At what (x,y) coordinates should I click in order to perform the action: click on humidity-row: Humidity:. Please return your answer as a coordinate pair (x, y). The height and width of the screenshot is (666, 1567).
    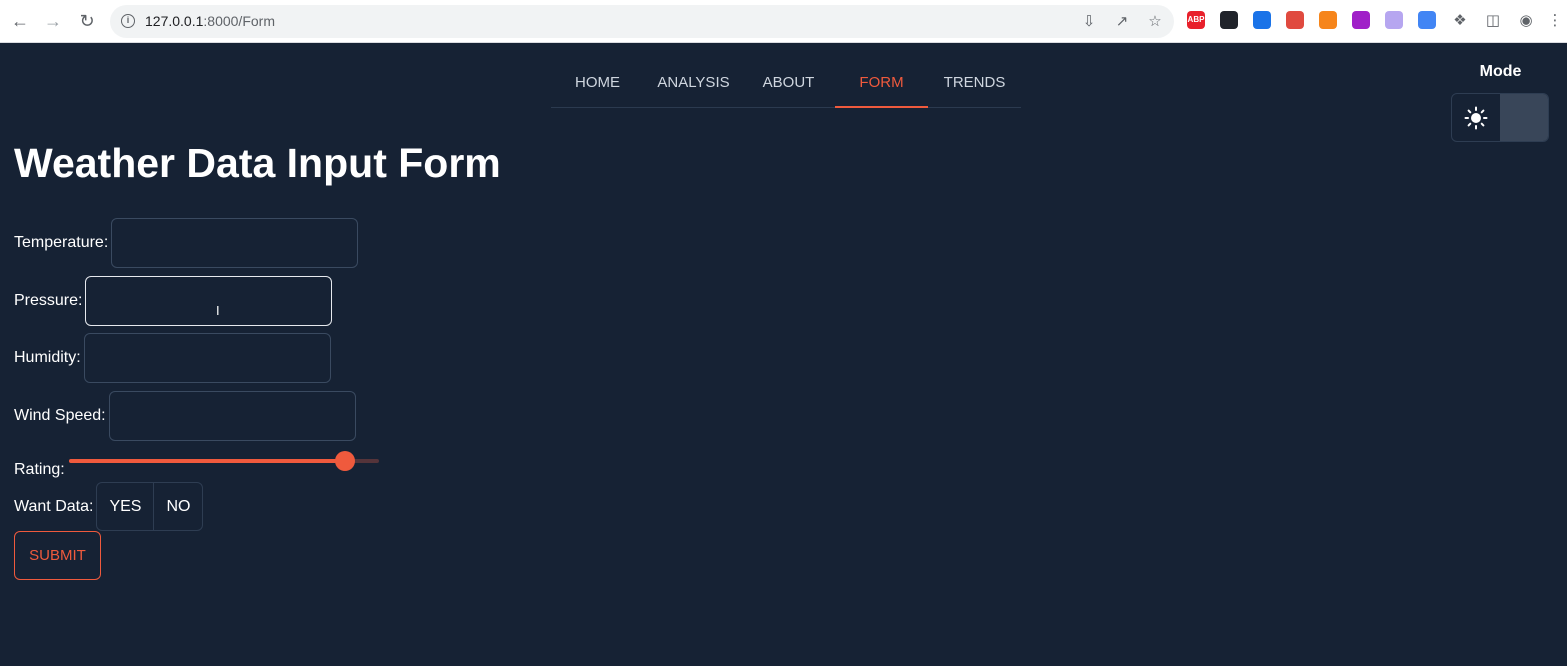
    Looking at the image, I should click on (172, 358).